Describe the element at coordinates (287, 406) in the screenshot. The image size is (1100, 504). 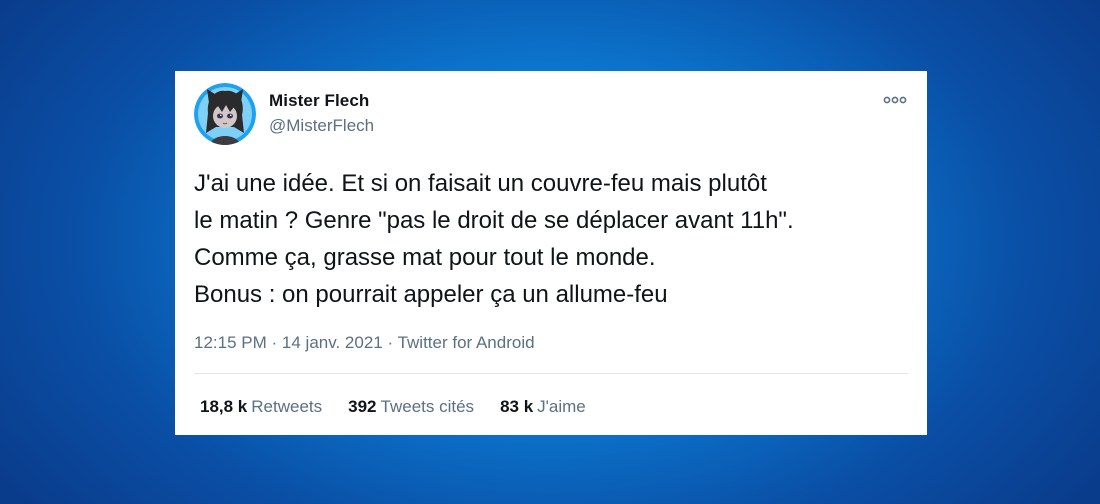
I see `retweets-label: Retweets` at that location.